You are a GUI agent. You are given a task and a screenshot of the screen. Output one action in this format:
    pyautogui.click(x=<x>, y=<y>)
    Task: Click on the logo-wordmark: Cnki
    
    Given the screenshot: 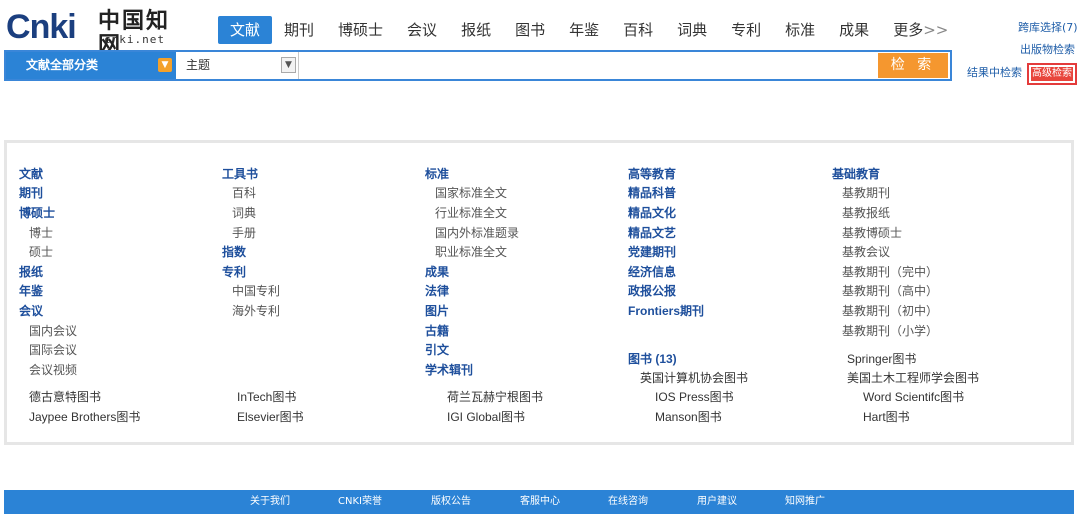 What is the action you would take?
    pyautogui.click(x=41, y=27)
    